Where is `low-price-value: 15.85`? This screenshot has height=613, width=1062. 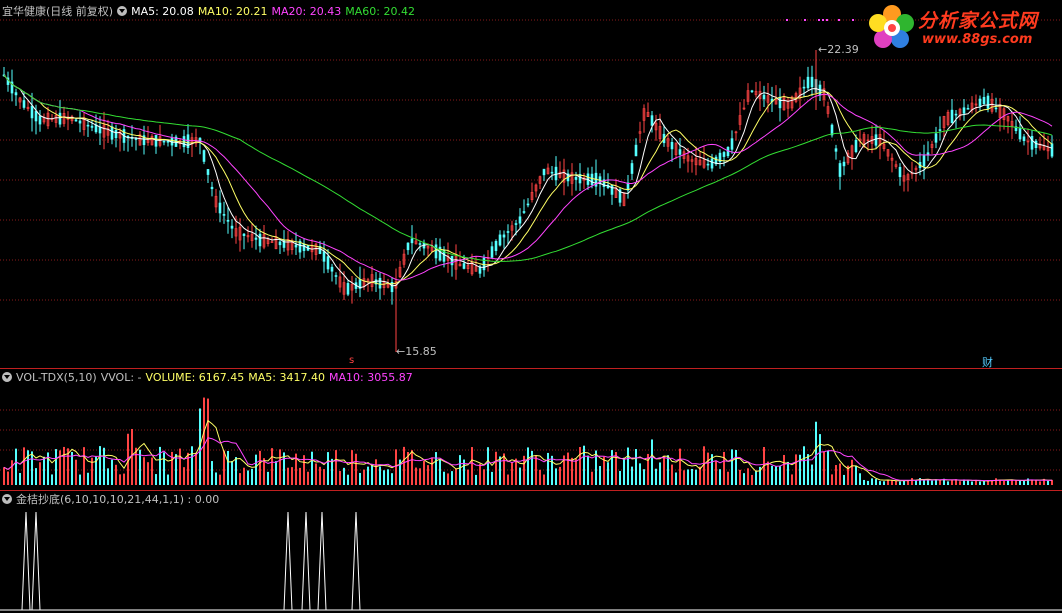
low-price-value: 15.85 is located at coordinates (421, 351).